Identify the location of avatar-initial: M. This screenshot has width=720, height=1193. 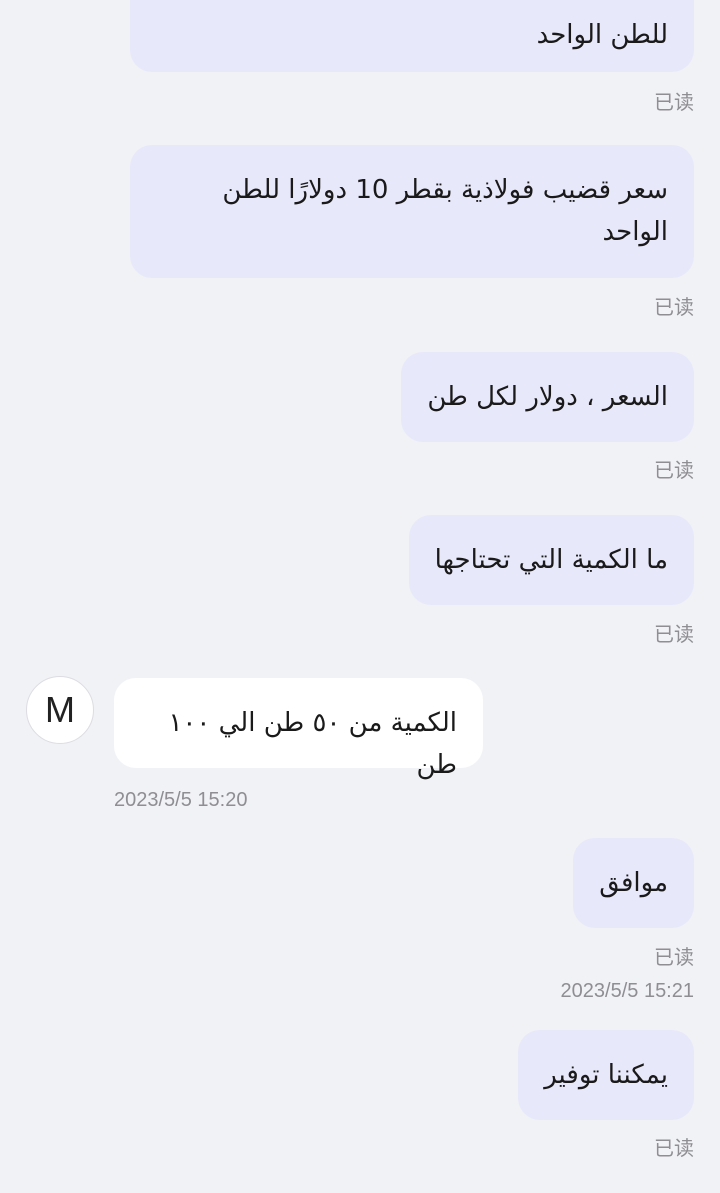
(60, 709).